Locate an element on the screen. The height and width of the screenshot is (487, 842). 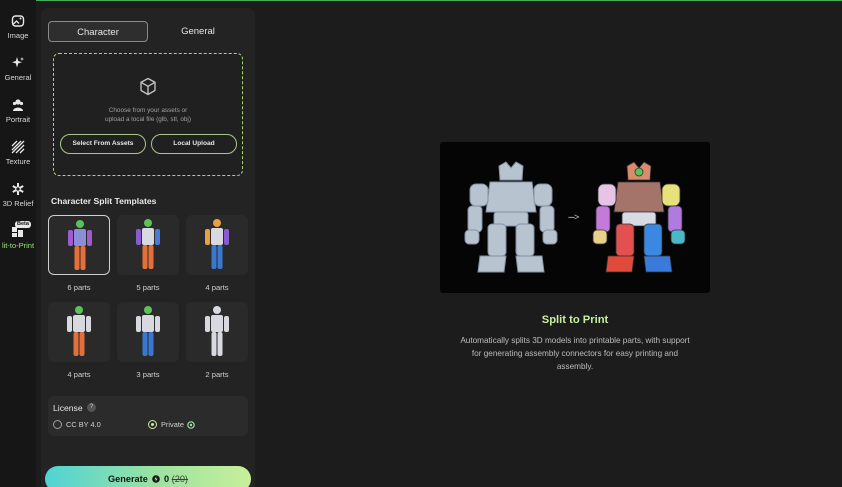
rail-item-texture: Texture is located at coordinates (18, 153).